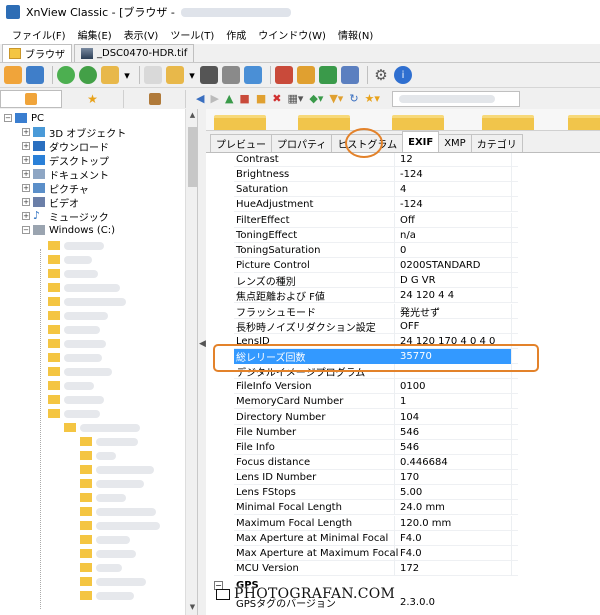 The height and width of the screenshot is (615, 600). I want to click on tab-category: カテゴリ, so click(496, 143).